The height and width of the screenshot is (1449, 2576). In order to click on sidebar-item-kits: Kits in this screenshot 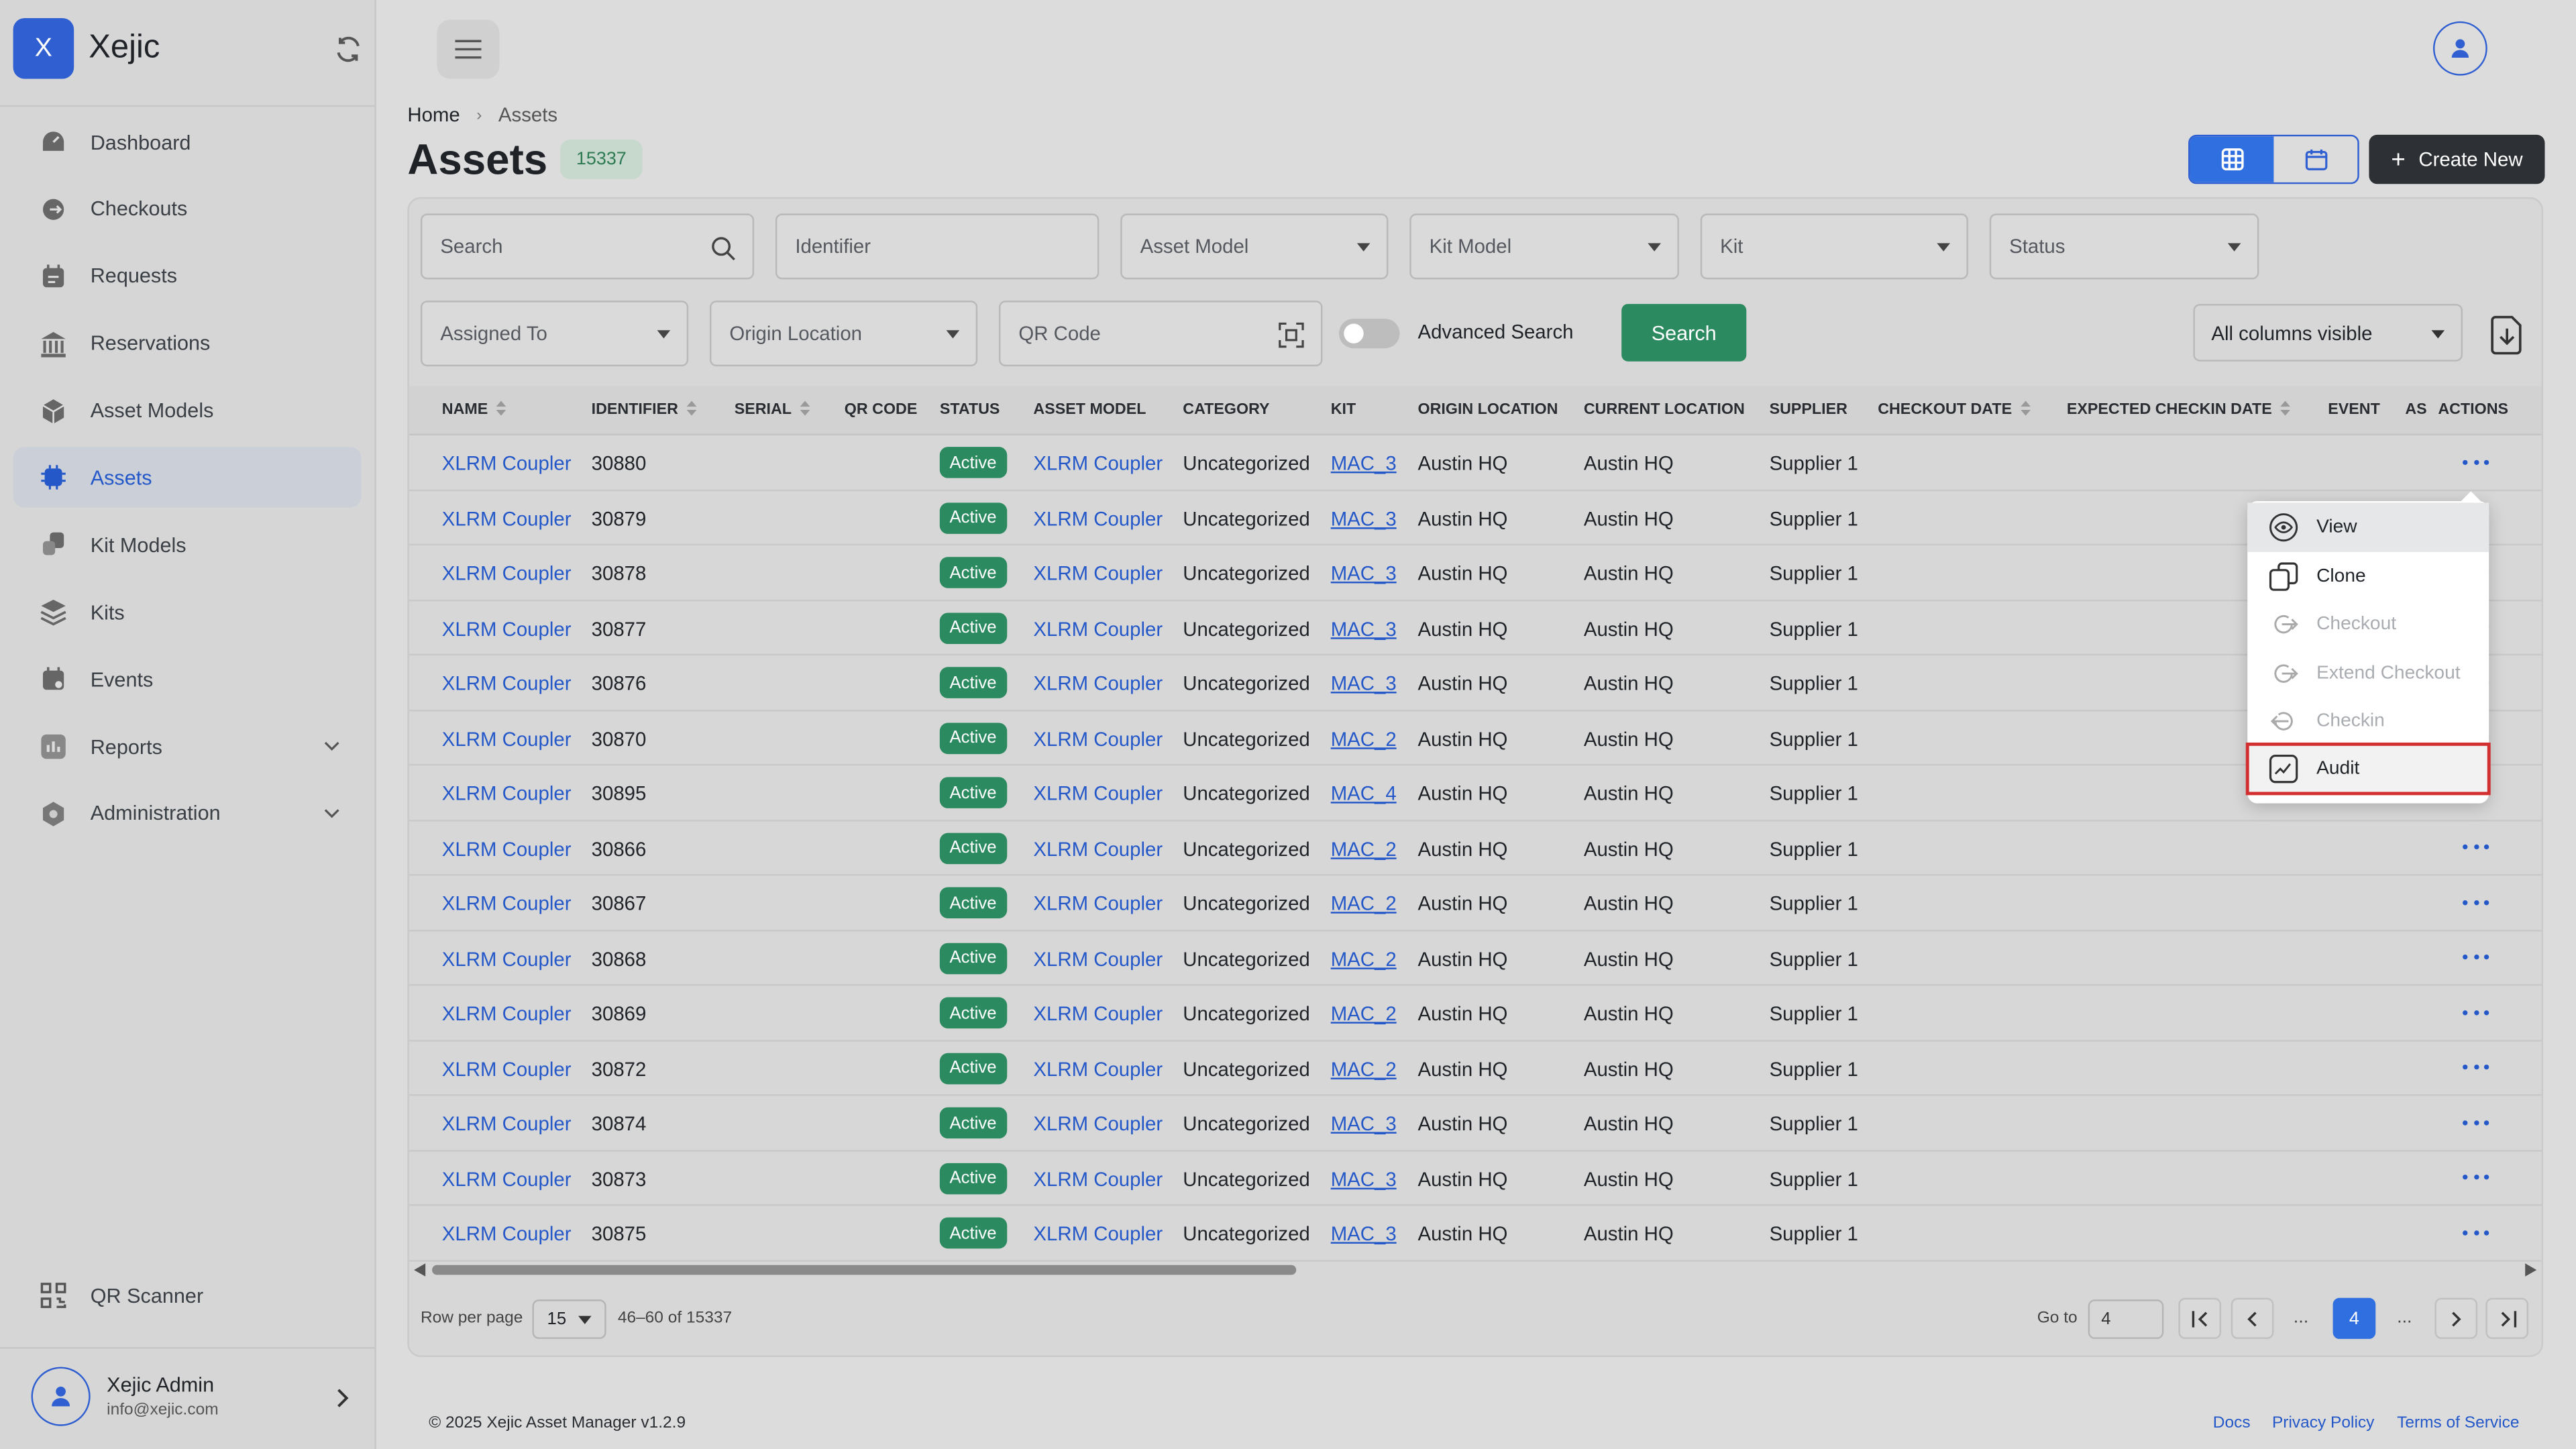, I will do `click(187, 612)`.